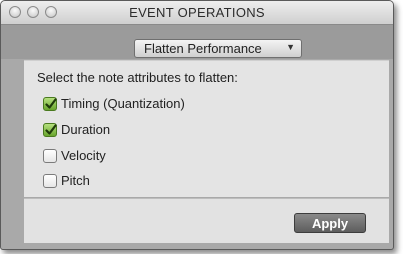 This screenshot has width=403, height=254. I want to click on apply-button: Apply, so click(330, 223).